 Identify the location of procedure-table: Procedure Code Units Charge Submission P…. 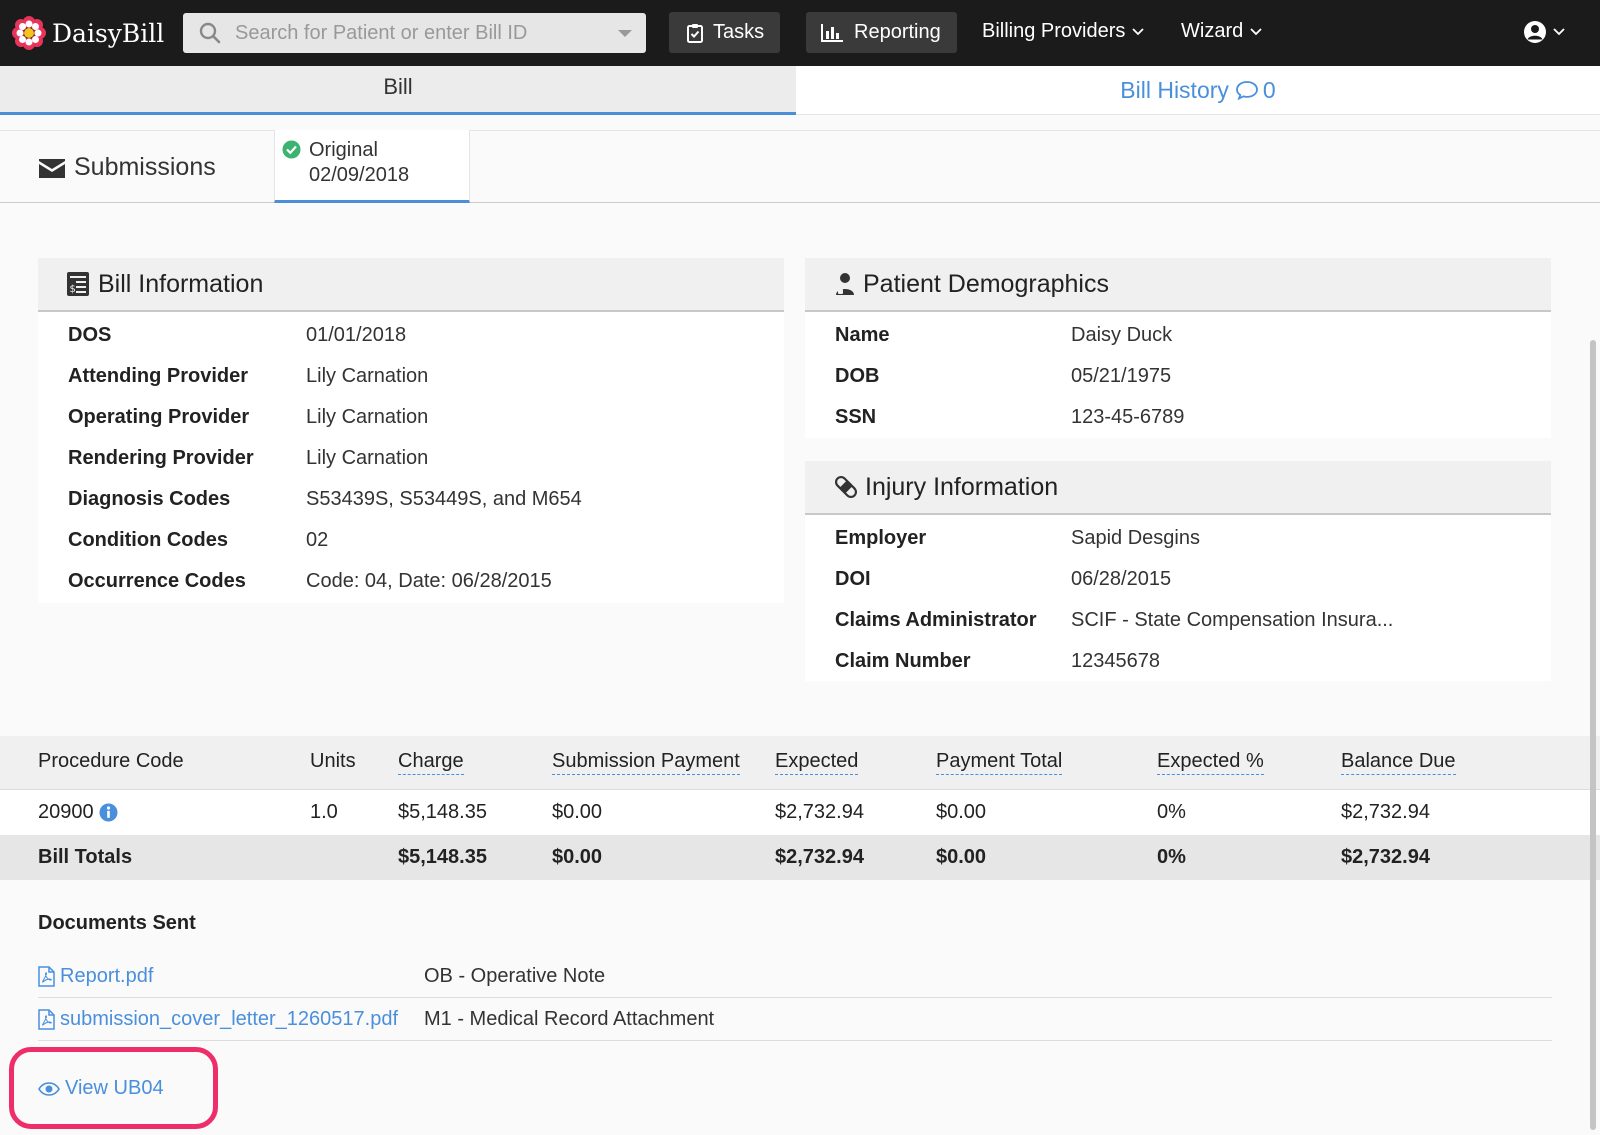
(800, 808).